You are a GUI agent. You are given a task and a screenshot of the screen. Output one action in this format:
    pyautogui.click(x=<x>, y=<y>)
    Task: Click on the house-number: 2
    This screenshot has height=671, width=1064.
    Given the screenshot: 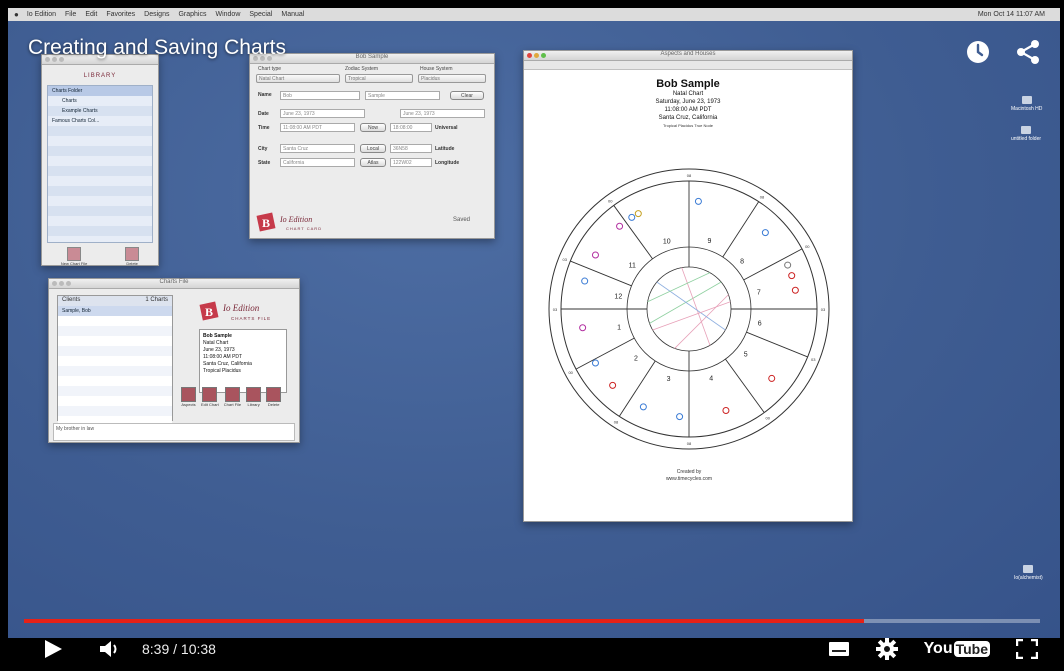 What is the action you would take?
    pyautogui.click(x=636, y=359)
    